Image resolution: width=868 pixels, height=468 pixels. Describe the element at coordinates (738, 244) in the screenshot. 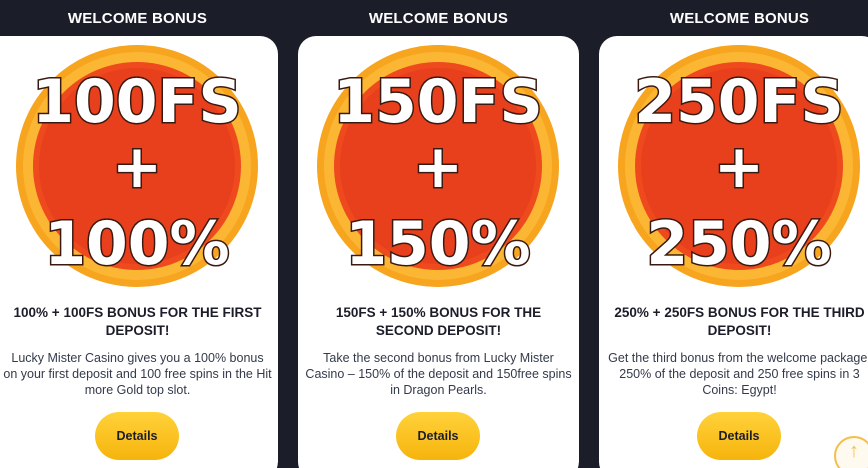

I see `badge-line-3: 250%` at that location.